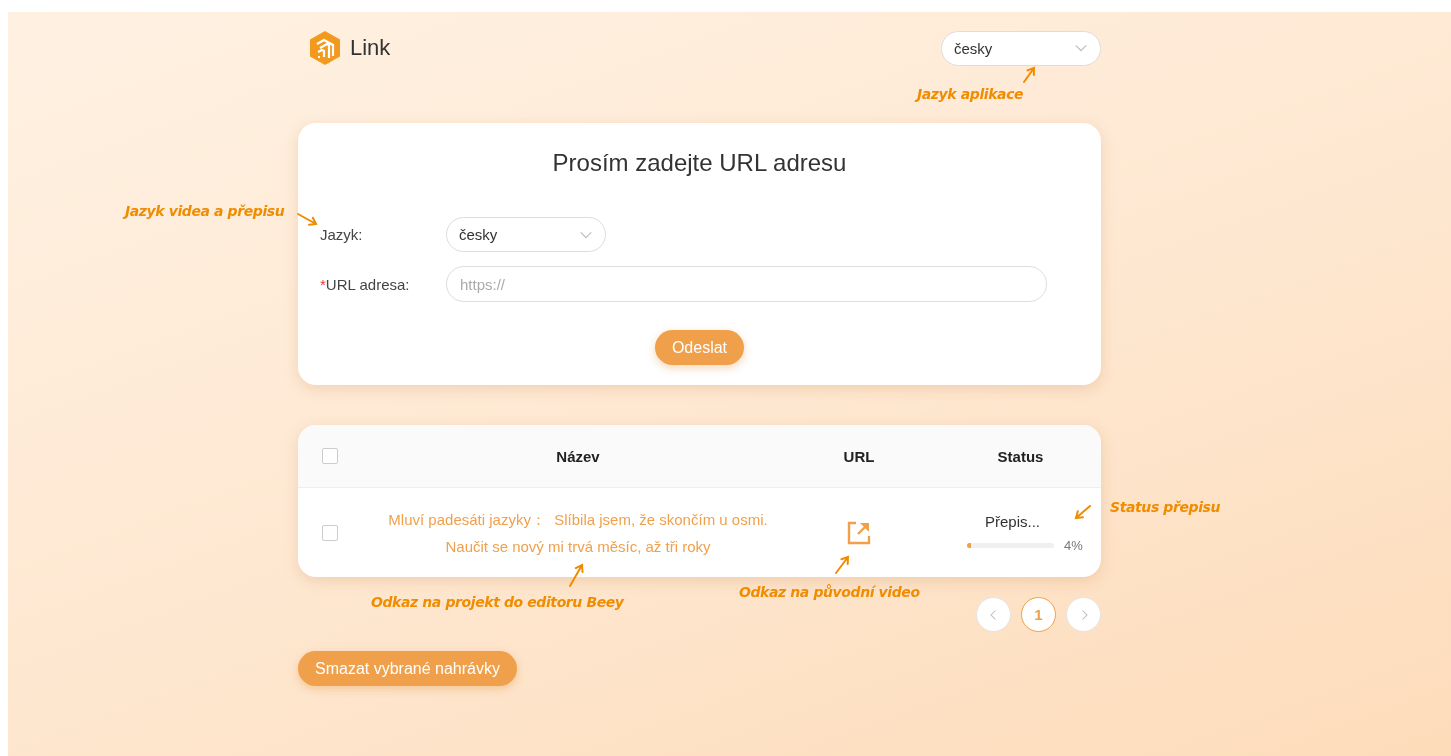 This screenshot has width=1451, height=756. Describe the element at coordinates (365, 284) in the screenshot. I see `url-label: *URL adresa:` at that location.